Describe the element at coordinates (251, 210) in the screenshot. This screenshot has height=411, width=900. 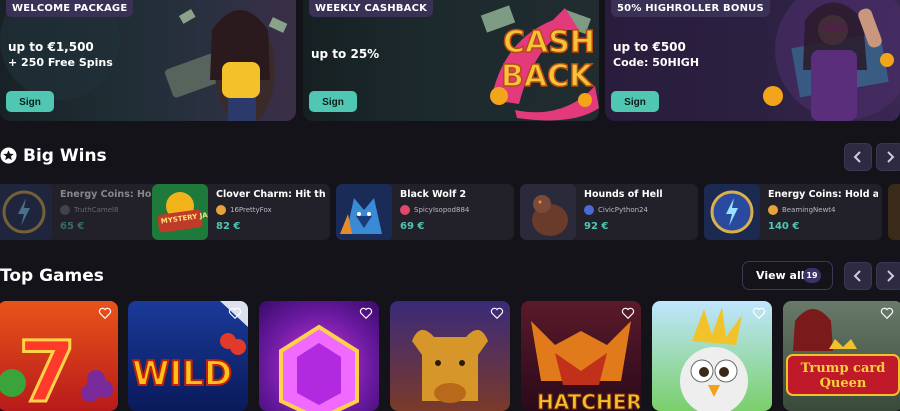
I see `username: 16PrettyFox` at that location.